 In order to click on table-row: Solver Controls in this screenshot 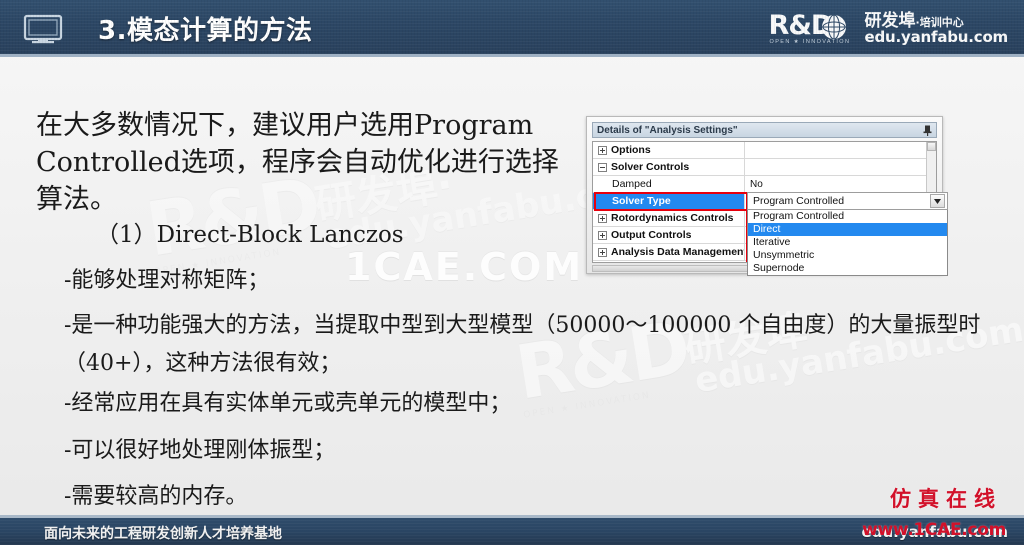, I will do `click(759, 167)`.